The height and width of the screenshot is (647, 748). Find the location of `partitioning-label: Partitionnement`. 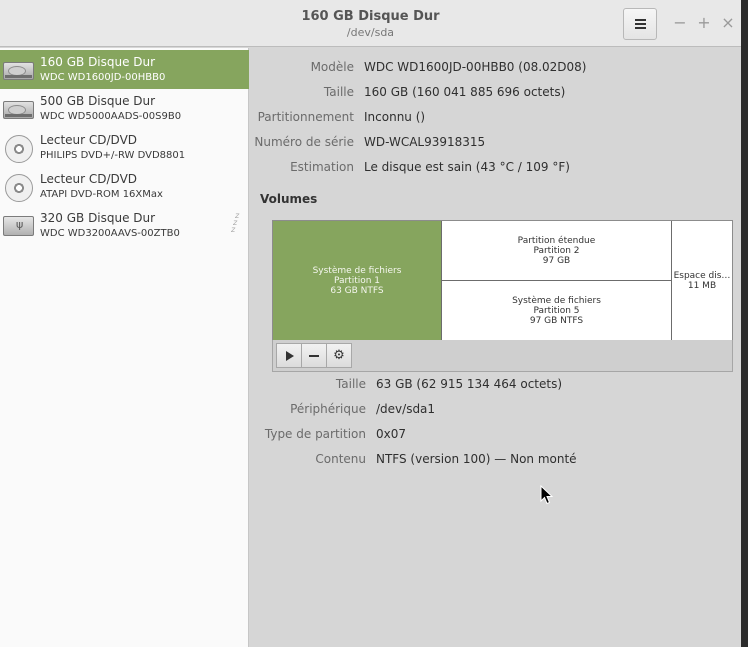

partitioning-label: Partitionnement is located at coordinates (305, 117).